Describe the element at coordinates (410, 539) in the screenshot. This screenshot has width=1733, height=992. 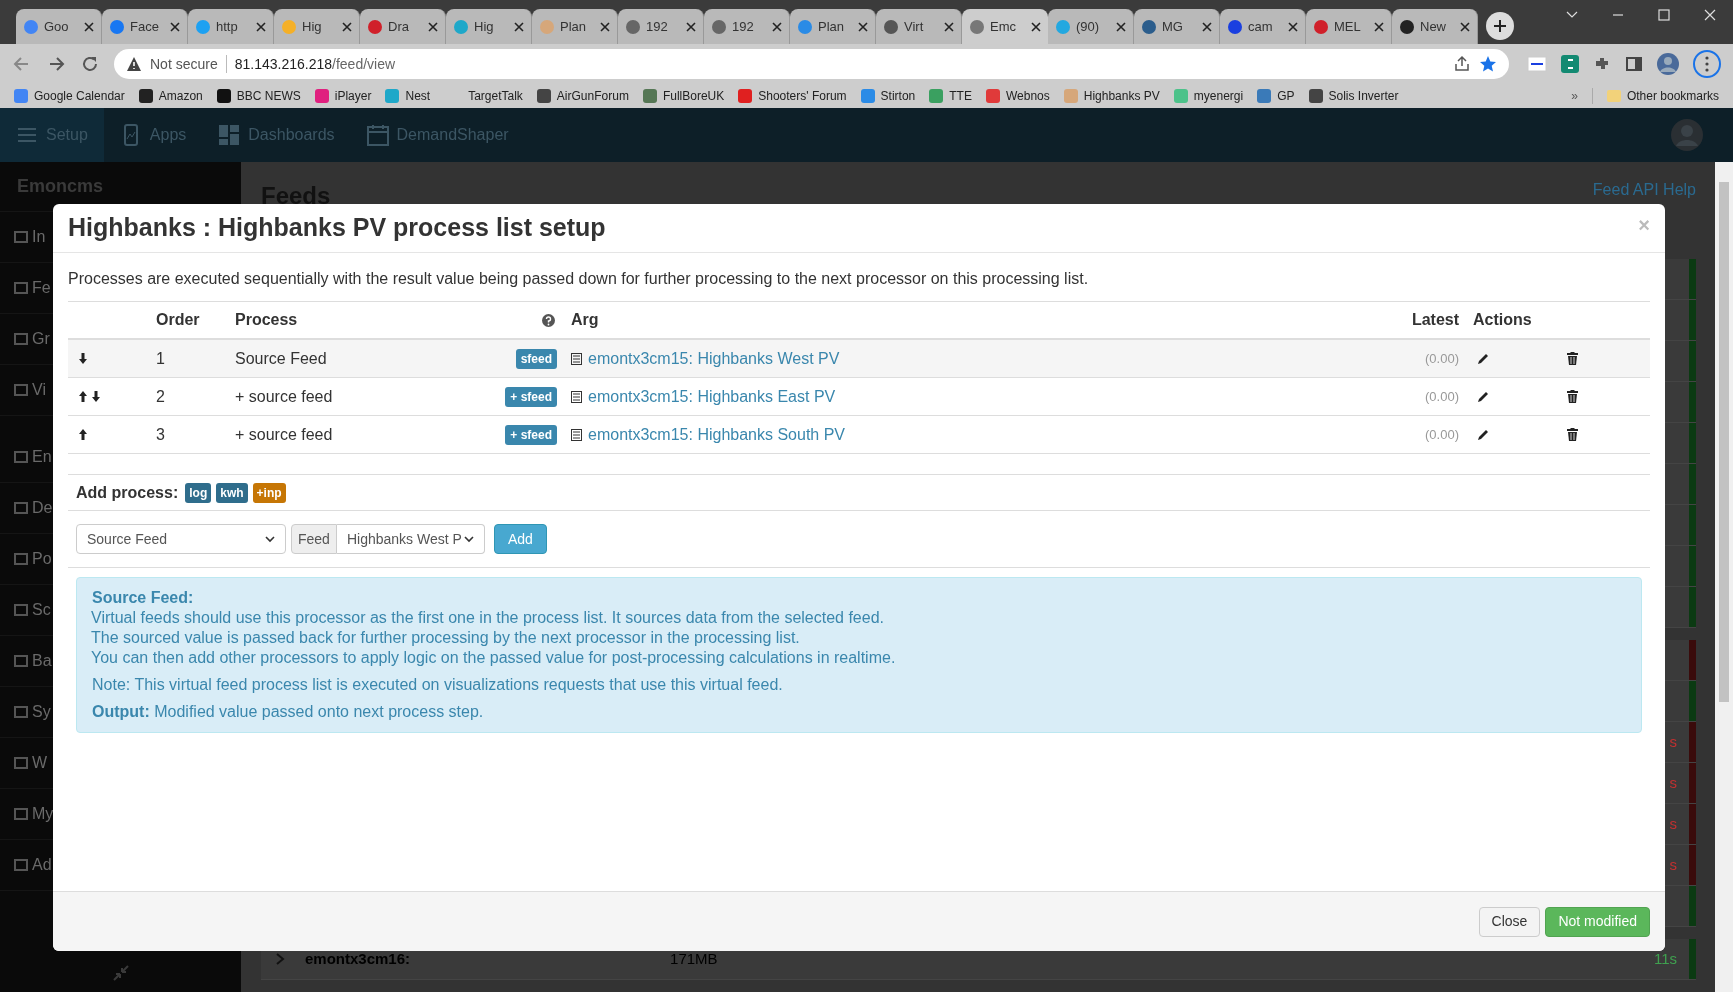
I see `dropdown: Highbanks West P` at that location.